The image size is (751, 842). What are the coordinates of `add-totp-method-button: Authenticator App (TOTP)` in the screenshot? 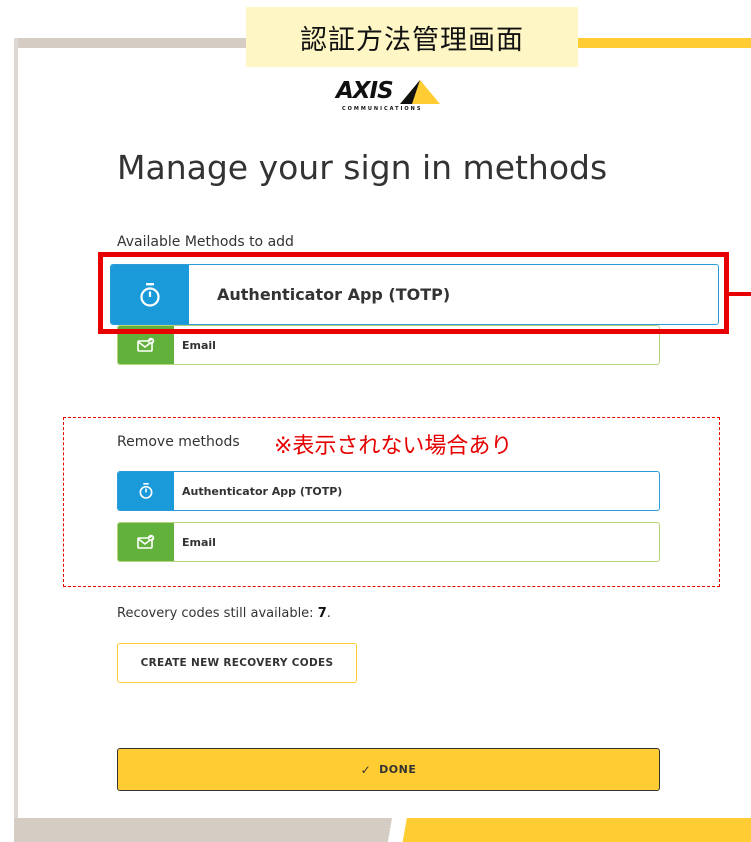 It's located at (414, 294).